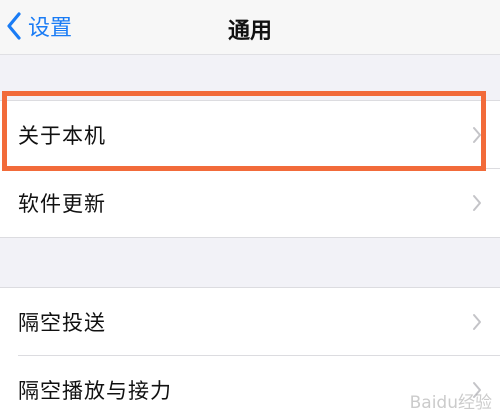 The height and width of the screenshot is (419, 500). I want to click on row-label: 软件更新, so click(62, 204).